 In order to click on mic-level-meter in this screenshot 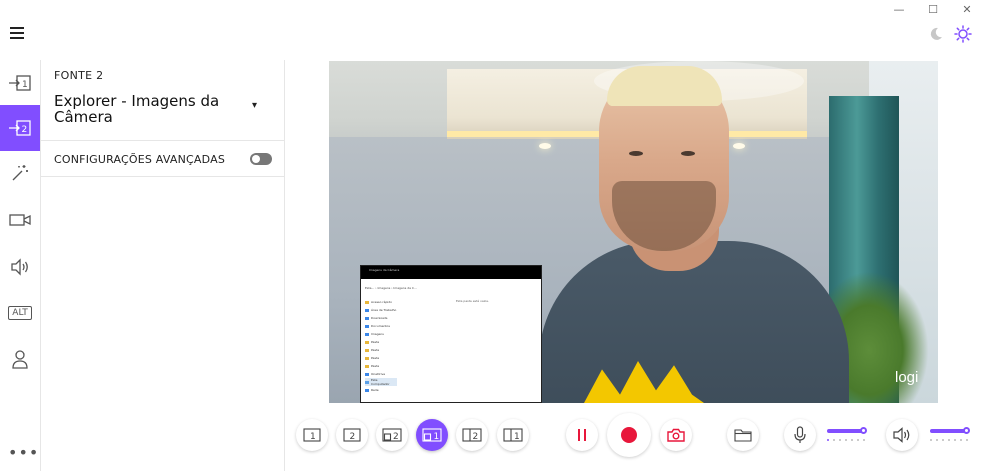, I will do `click(846, 440)`.